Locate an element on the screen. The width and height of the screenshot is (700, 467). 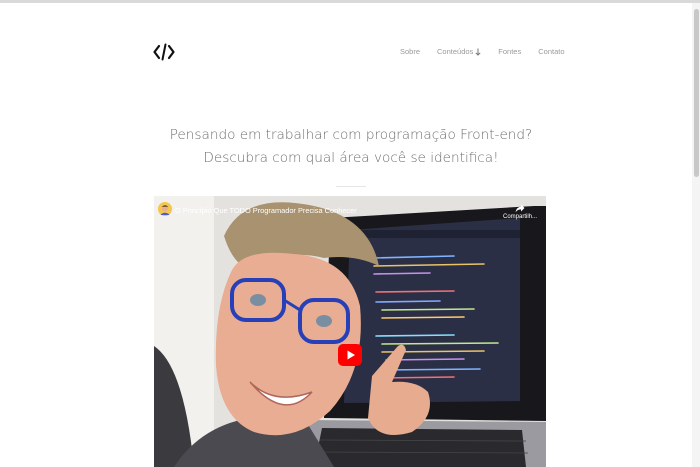
nav-item-contato: Contato is located at coordinates (551, 51).